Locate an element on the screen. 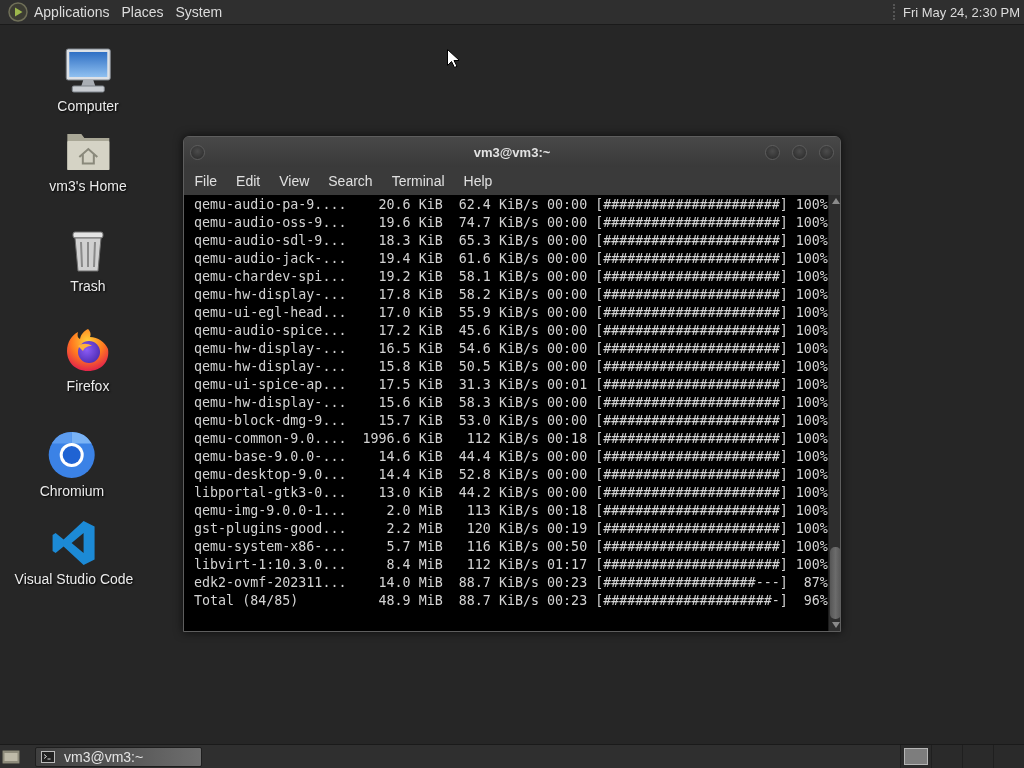 The height and width of the screenshot is (768, 1024). download-speed: 58.2 KiB/s is located at coordinates (498, 295).